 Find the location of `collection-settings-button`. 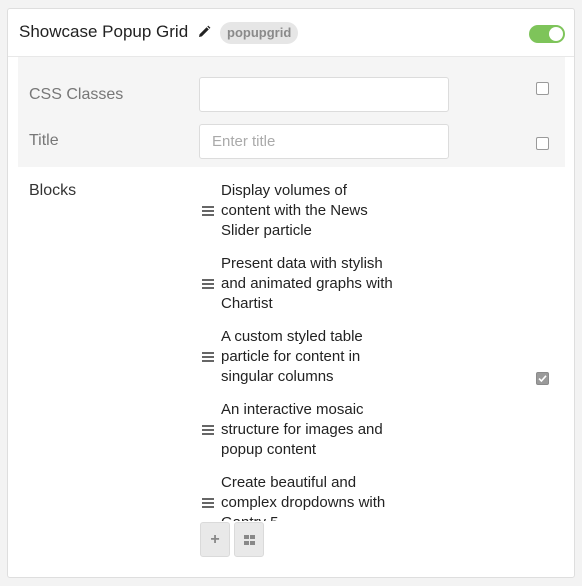

collection-settings-button is located at coordinates (249, 539).